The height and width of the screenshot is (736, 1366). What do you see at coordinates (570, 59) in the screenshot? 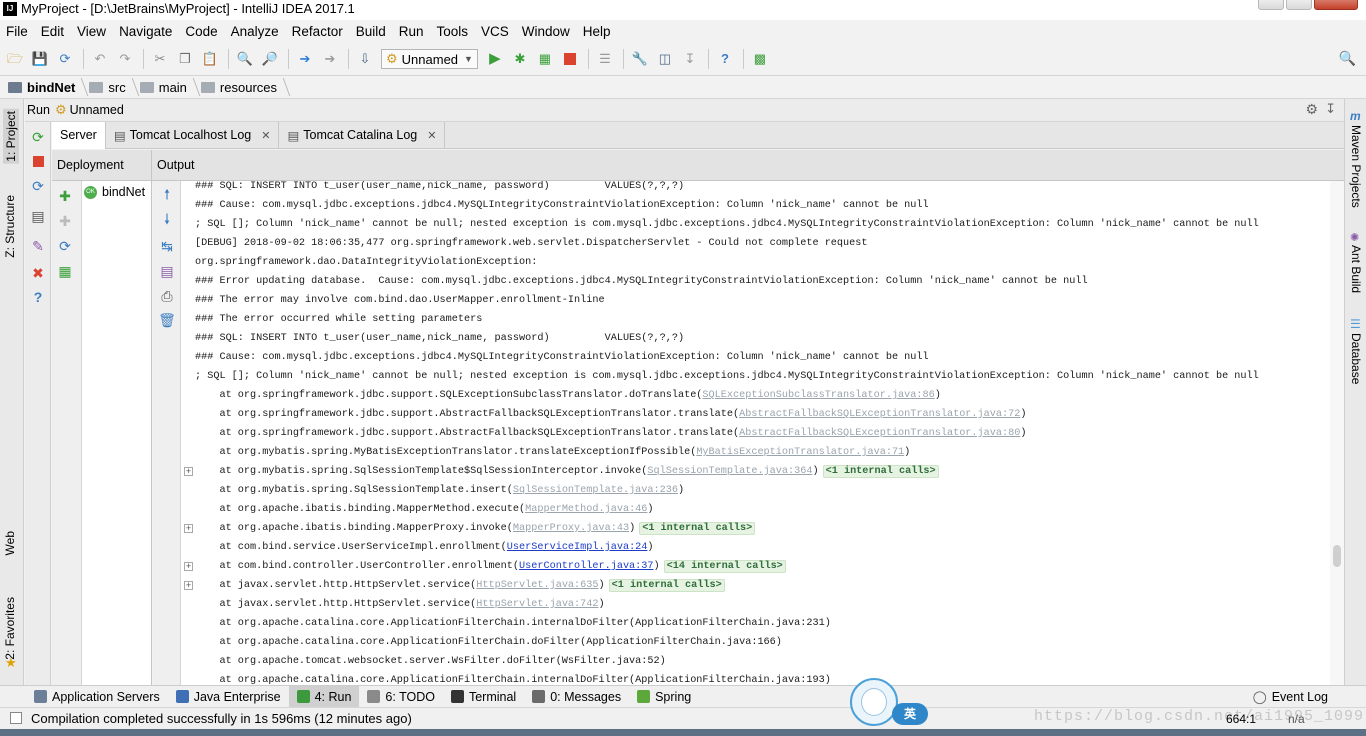
I see `stop-icon` at bounding box center [570, 59].